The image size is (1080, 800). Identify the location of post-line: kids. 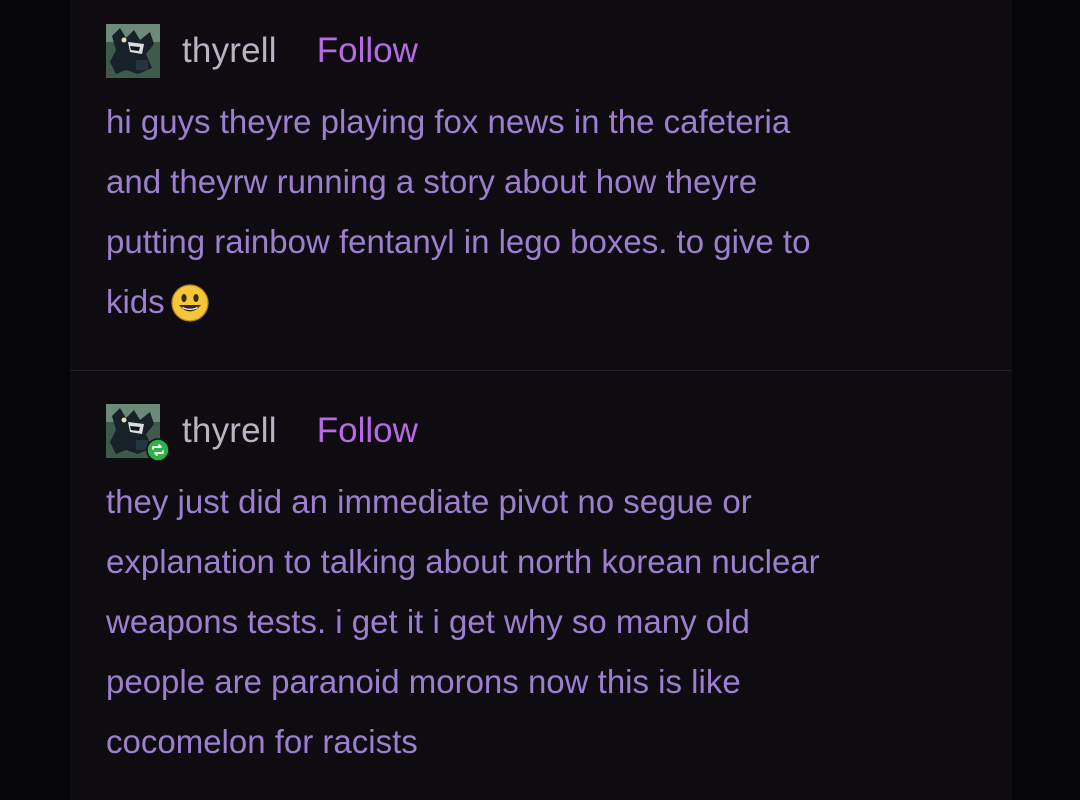
(135, 301).